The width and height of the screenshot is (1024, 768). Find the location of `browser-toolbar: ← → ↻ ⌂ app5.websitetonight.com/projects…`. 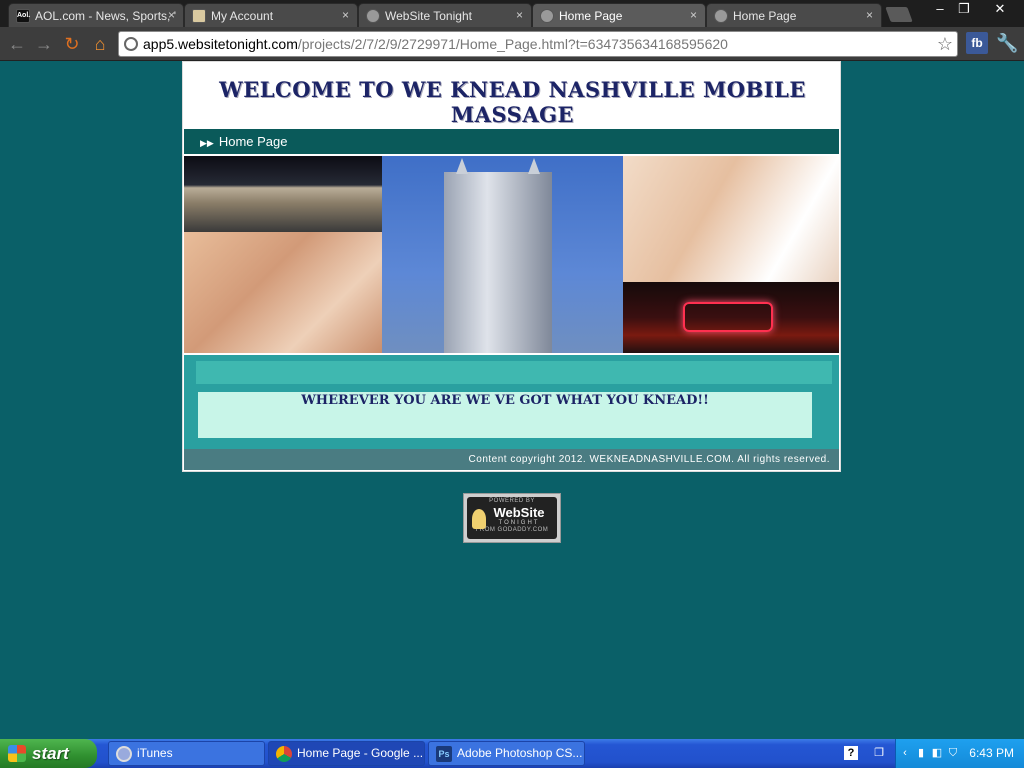

browser-toolbar: ← → ↻ ⌂ app5.websitetonight.com/projects… is located at coordinates (512, 44).